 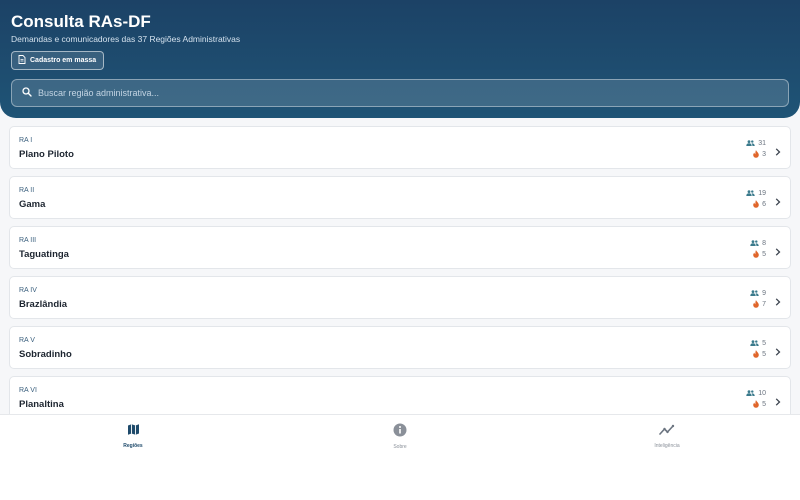 What do you see at coordinates (63, 60) in the screenshot?
I see `bulk-register-label: Cadastro em massa` at bounding box center [63, 60].